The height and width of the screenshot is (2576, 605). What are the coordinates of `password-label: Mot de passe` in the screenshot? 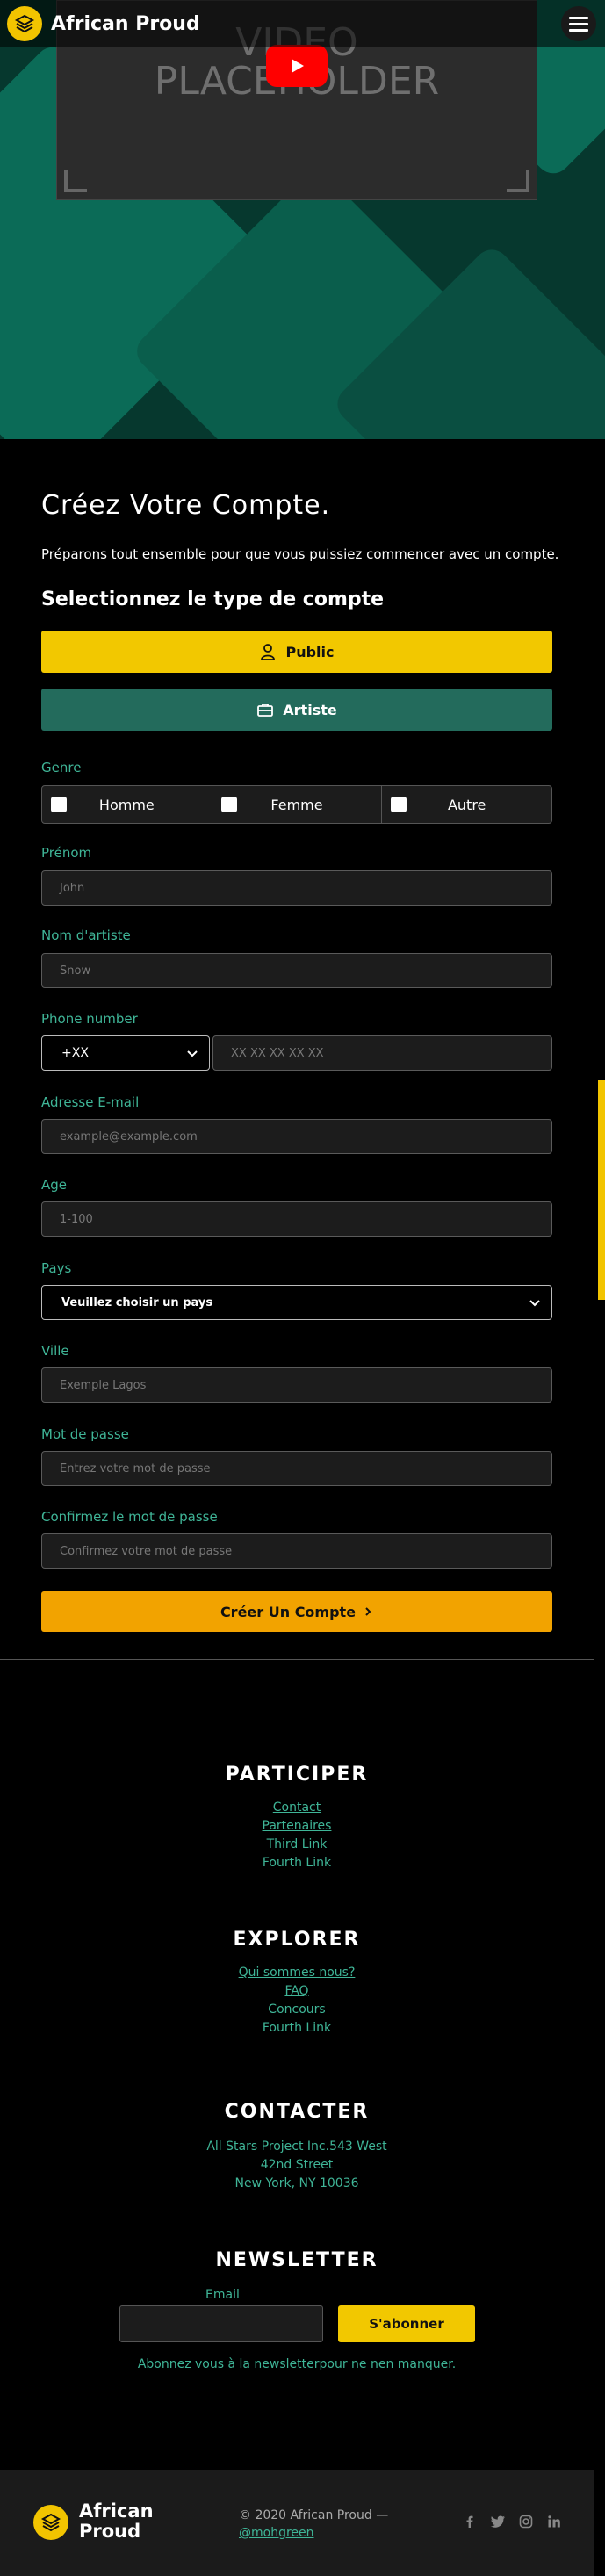 It's located at (85, 1434).